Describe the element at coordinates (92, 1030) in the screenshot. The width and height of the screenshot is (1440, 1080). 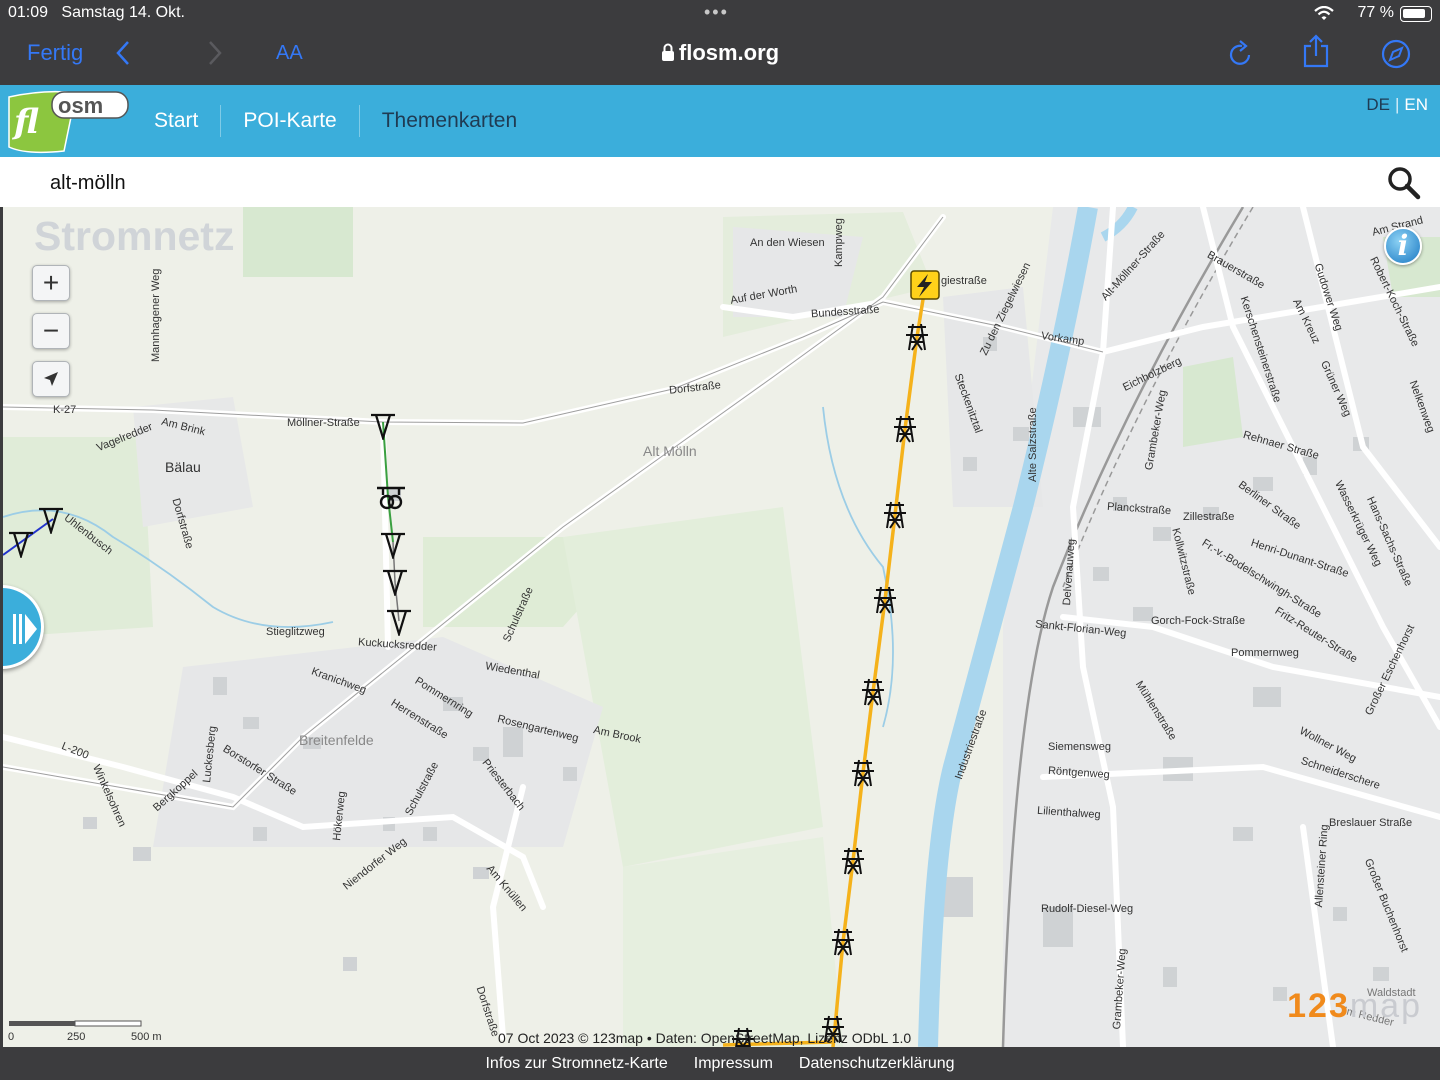
I see `map-scale: 0 250 500 m` at that location.